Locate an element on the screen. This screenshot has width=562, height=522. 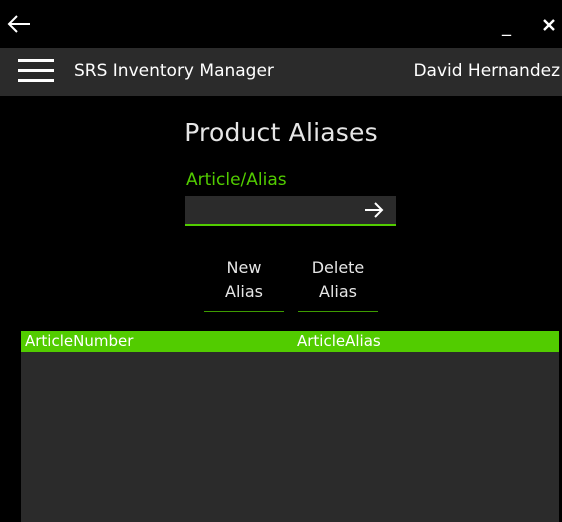
page-title: Product Aliases is located at coordinates (281, 132).